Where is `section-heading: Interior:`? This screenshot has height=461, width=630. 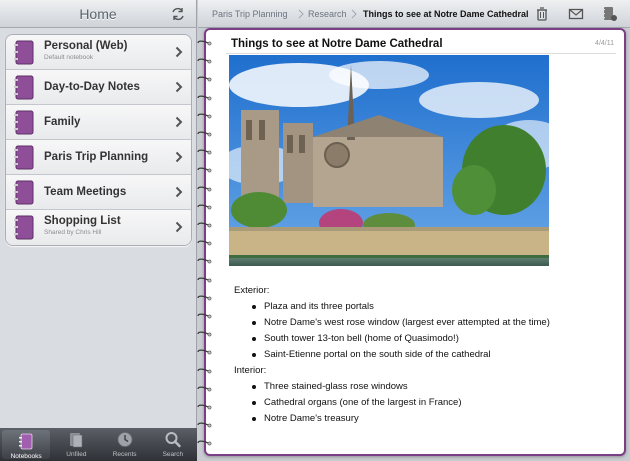
section-heading: Interior: is located at coordinates (250, 370).